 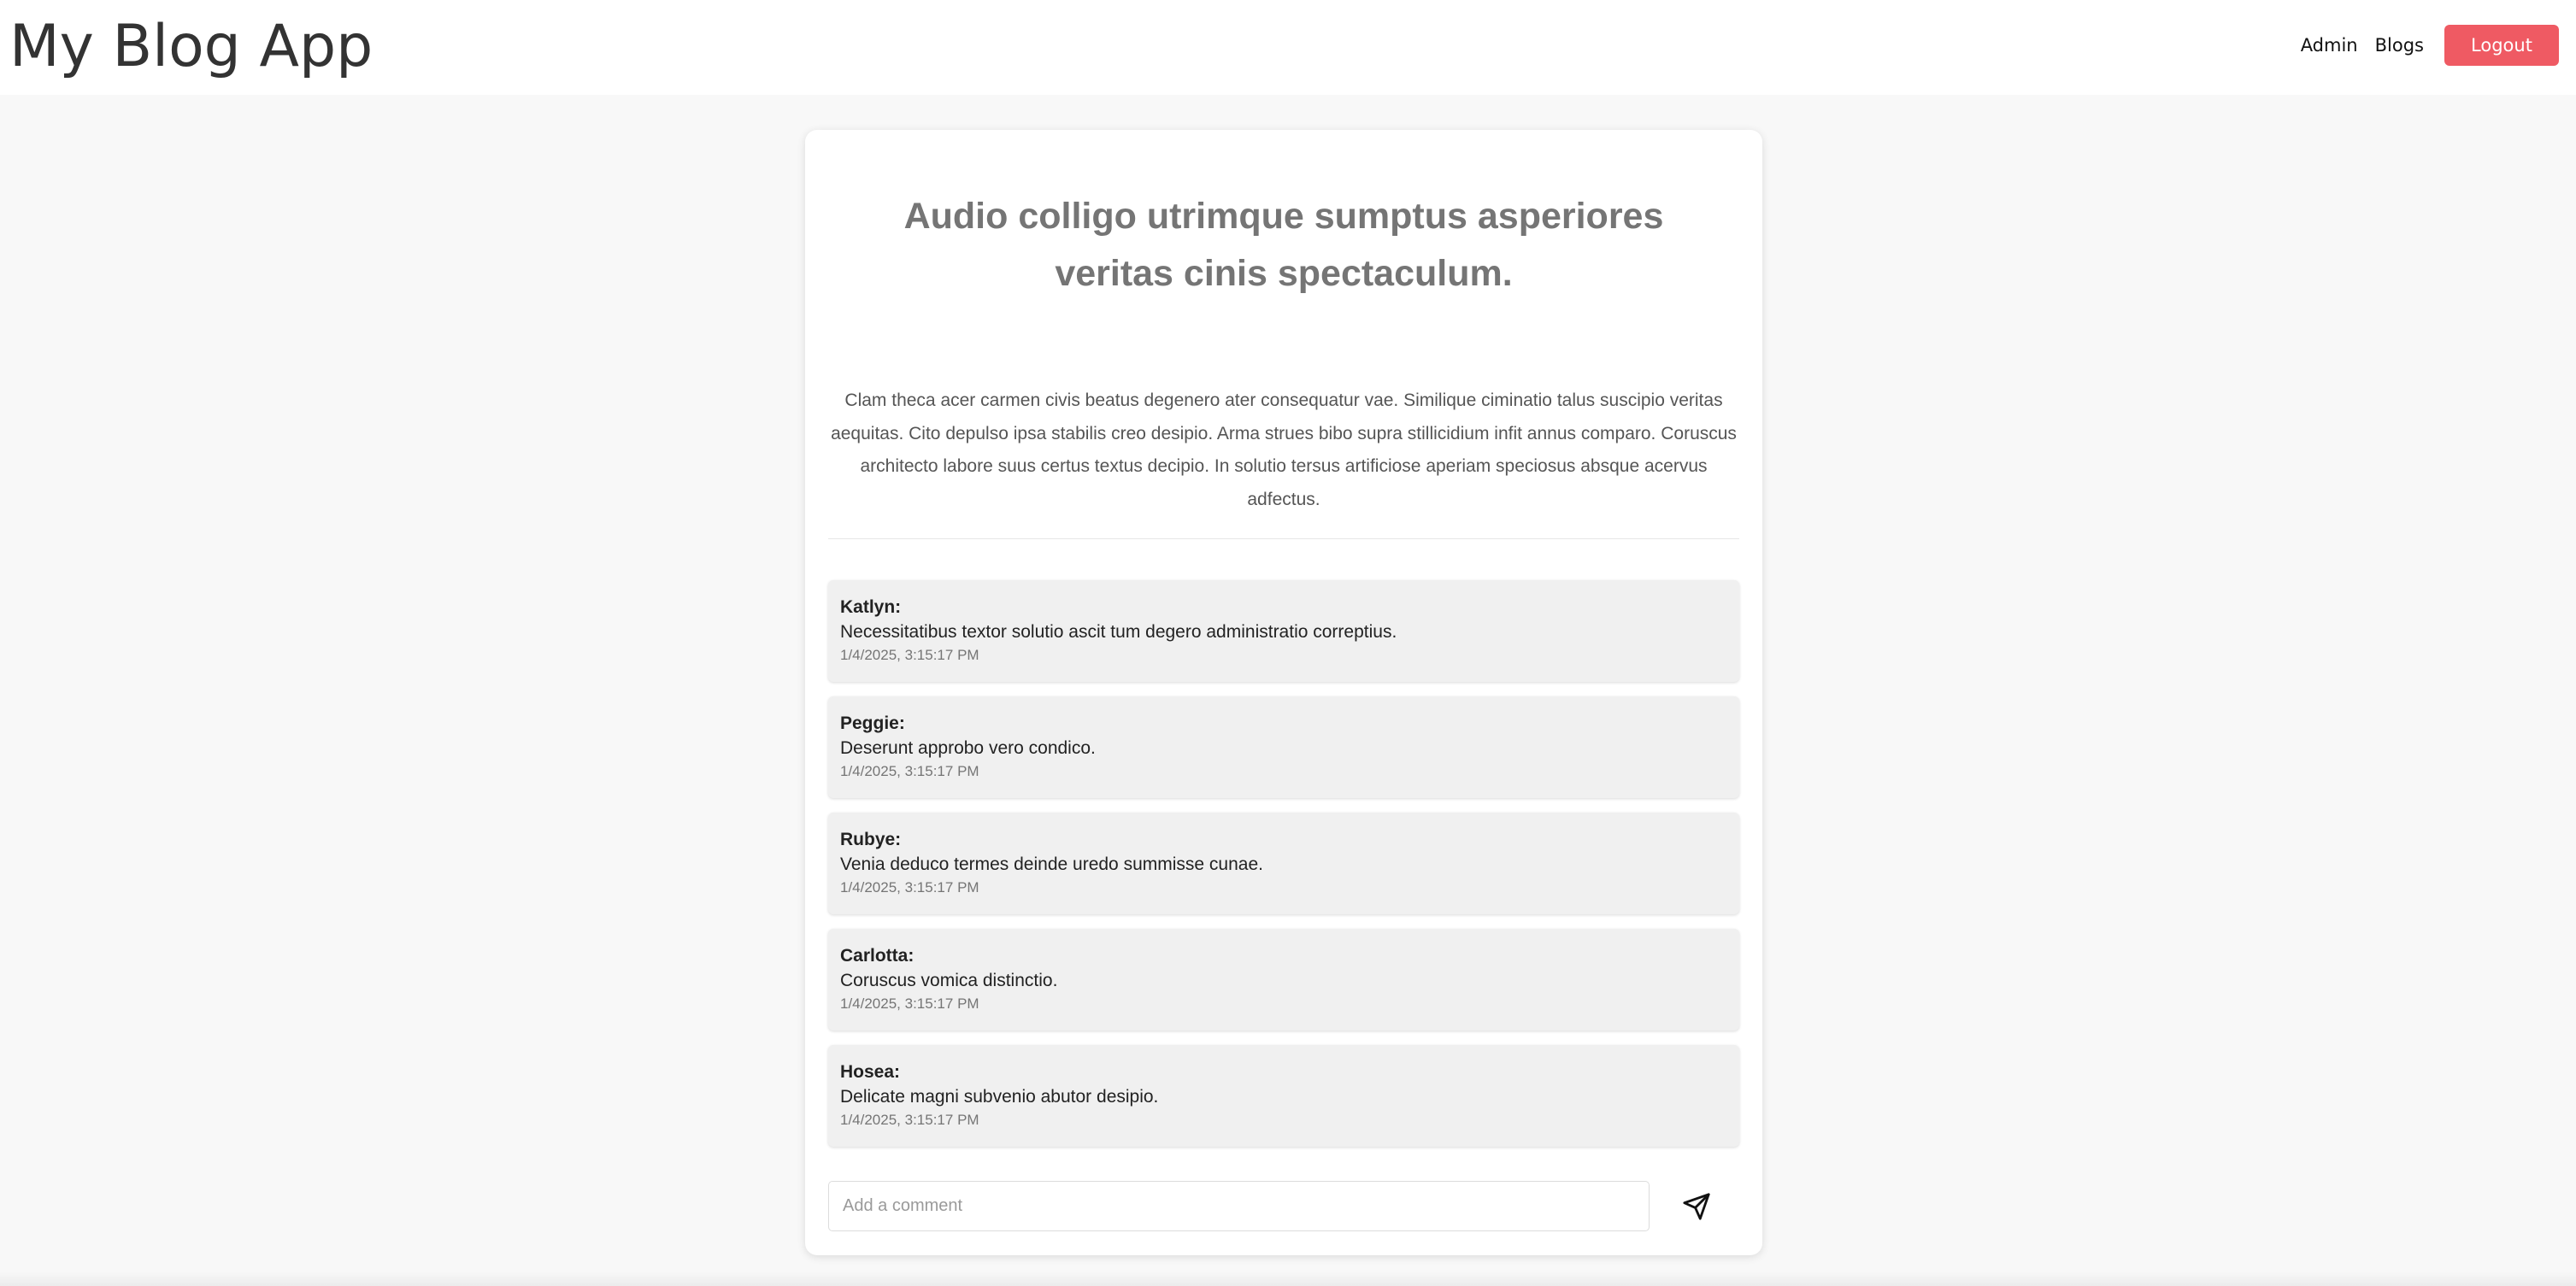 I want to click on comment-author: Carlotta:, so click(x=877, y=956).